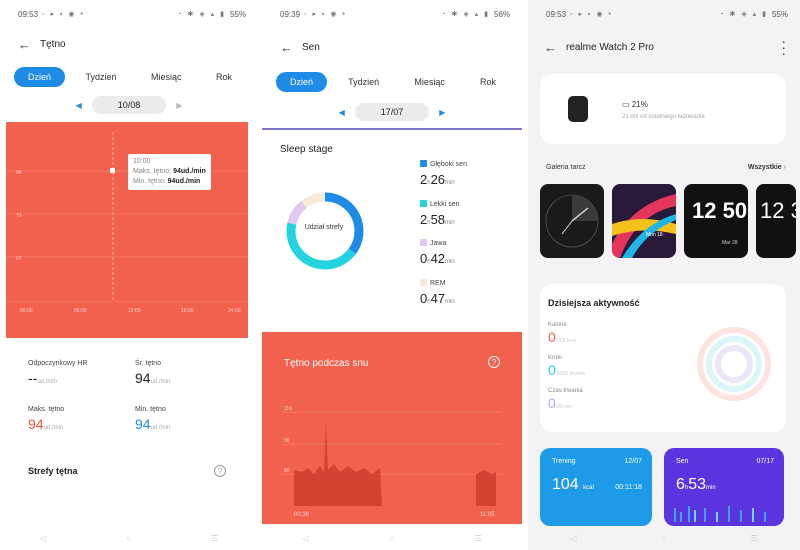 Image resolution: width=800 pixels, height=550 pixels. What do you see at coordinates (682, 461) in the screenshot?
I see `sleep-label: Sen` at bounding box center [682, 461].